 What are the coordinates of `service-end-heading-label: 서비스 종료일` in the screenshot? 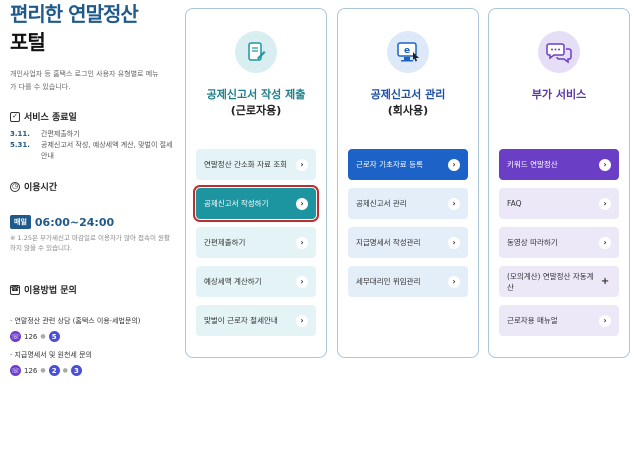 It's located at (50, 118).